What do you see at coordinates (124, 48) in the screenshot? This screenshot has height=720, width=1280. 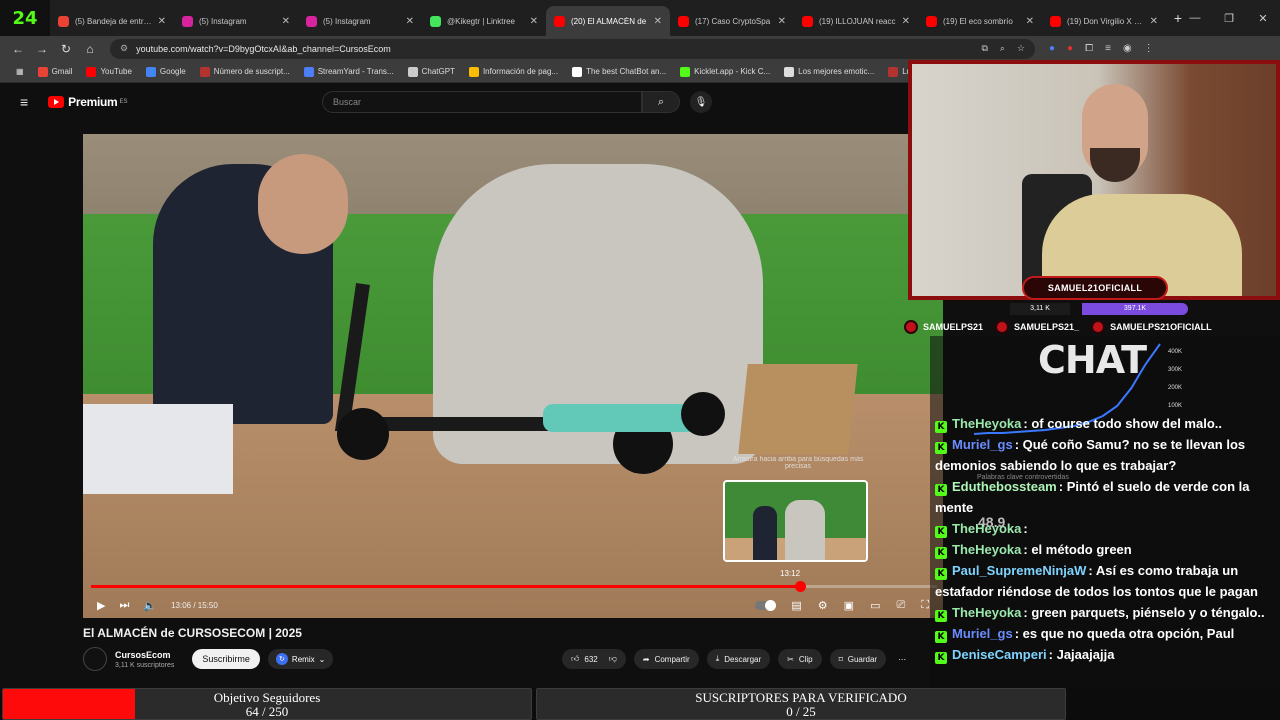 I see `site-info-icon: ⚙` at bounding box center [124, 48].